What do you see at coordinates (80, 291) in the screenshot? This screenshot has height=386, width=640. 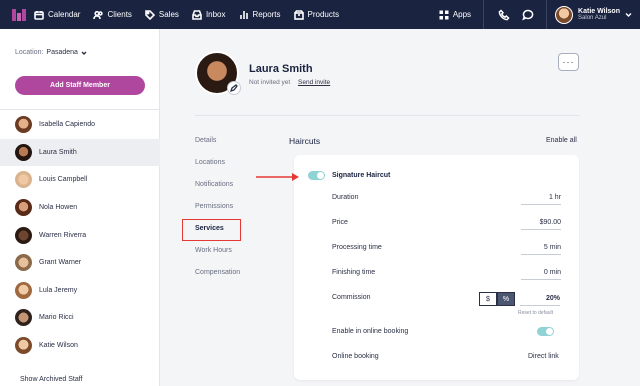 I see `staff-item: Lula Jeremy` at bounding box center [80, 291].